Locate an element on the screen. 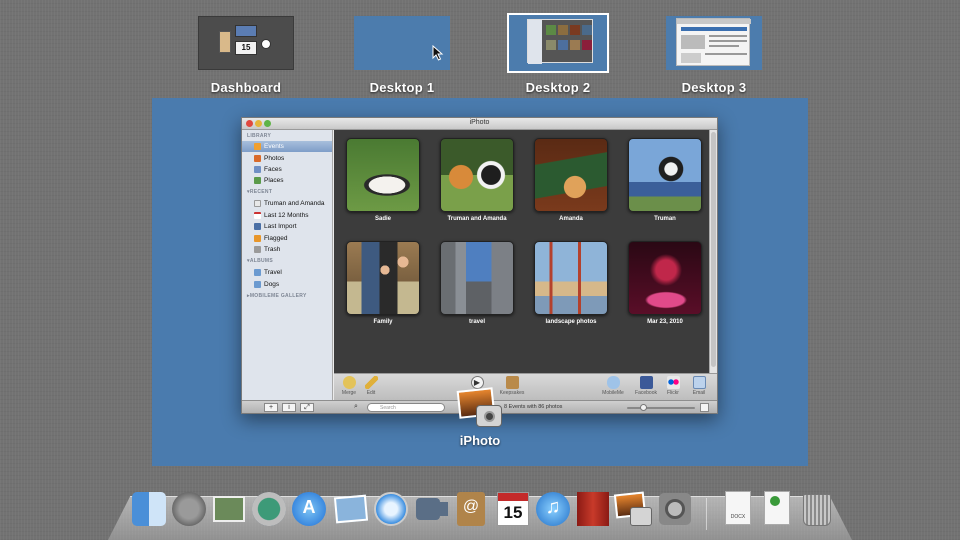  docx-label: DOCX is located at coordinates (738, 517).